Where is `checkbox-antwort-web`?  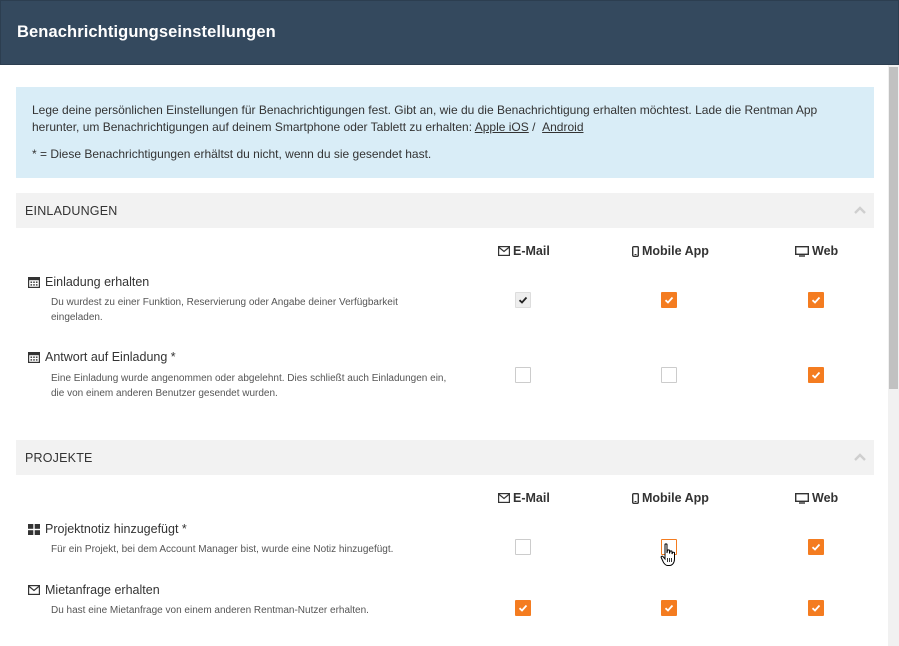 checkbox-antwort-web is located at coordinates (816, 375).